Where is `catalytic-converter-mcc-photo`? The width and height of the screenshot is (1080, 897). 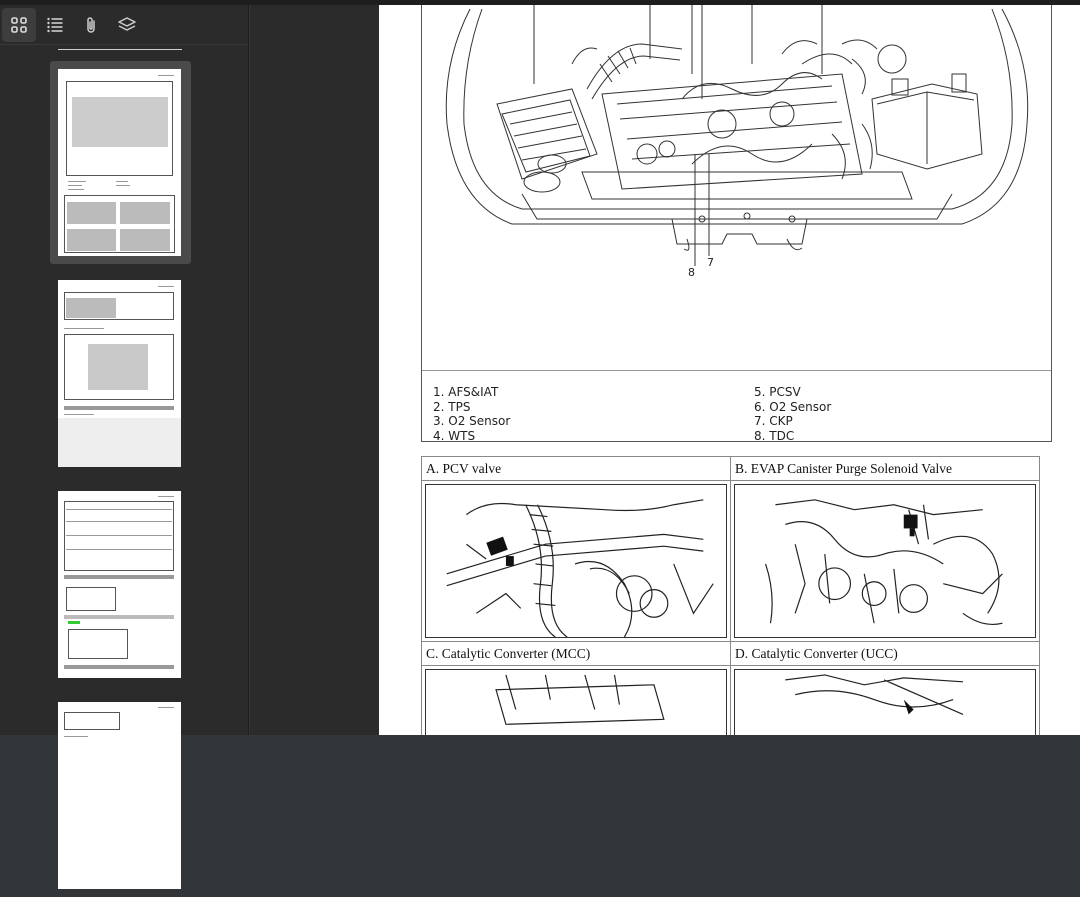
catalytic-converter-mcc-photo is located at coordinates (576, 702).